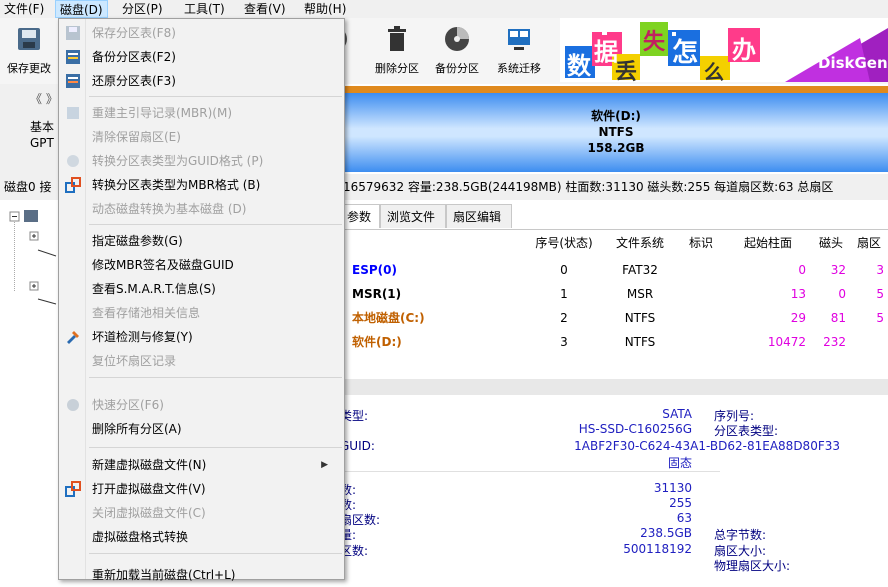  I want to click on menu-backup-partition-table: 备份分区表(F2), so click(200, 57).